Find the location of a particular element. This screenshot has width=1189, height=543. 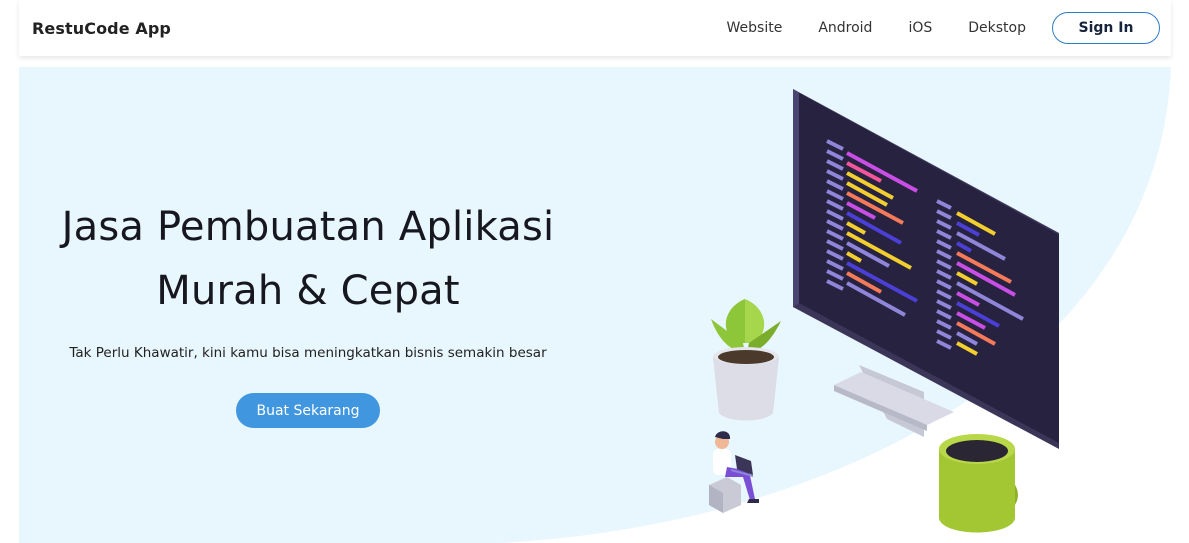

nav-link-website: Website is located at coordinates (755, 28).